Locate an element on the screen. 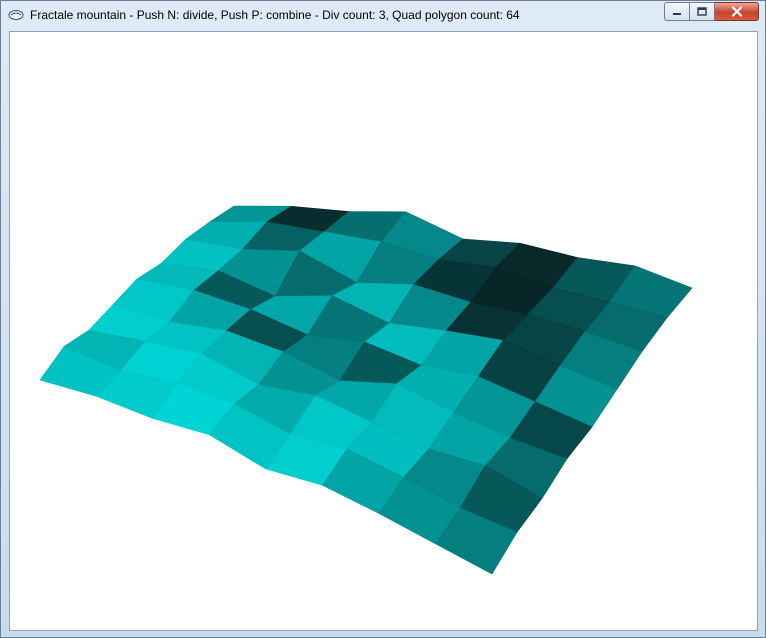  close-icon is located at coordinates (736, 11).